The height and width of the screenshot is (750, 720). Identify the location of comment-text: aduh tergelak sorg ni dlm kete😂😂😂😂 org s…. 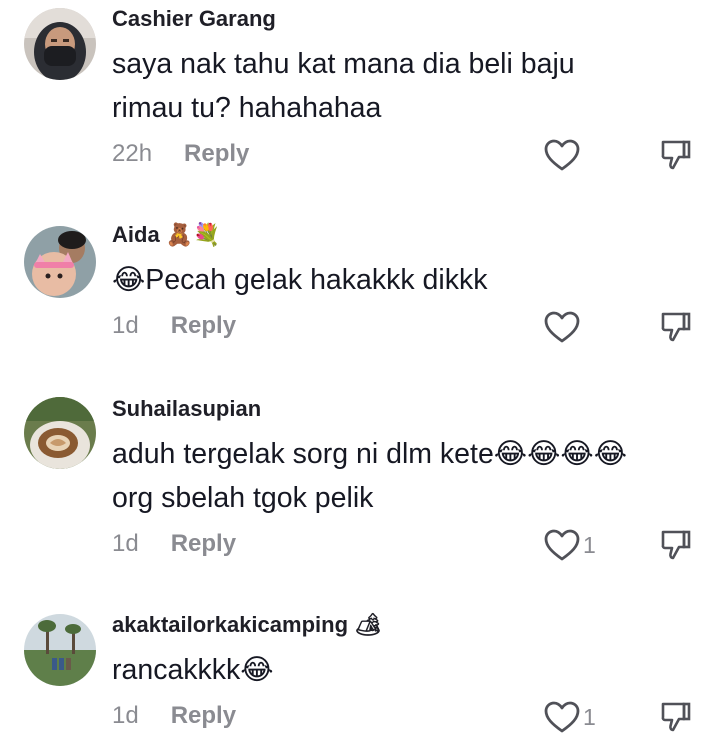
(370, 476).